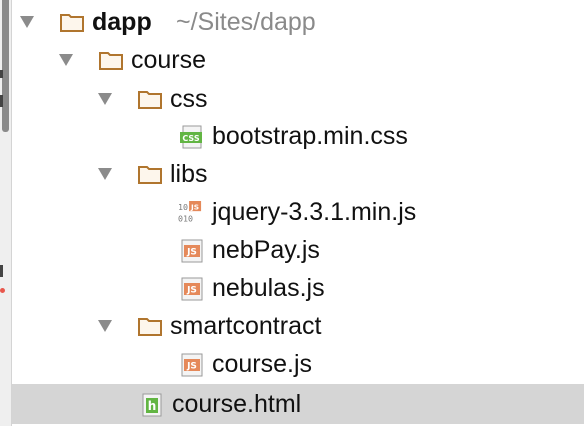 The height and width of the screenshot is (426, 584). I want to click on tree-row-course: course, so click(298, 60).